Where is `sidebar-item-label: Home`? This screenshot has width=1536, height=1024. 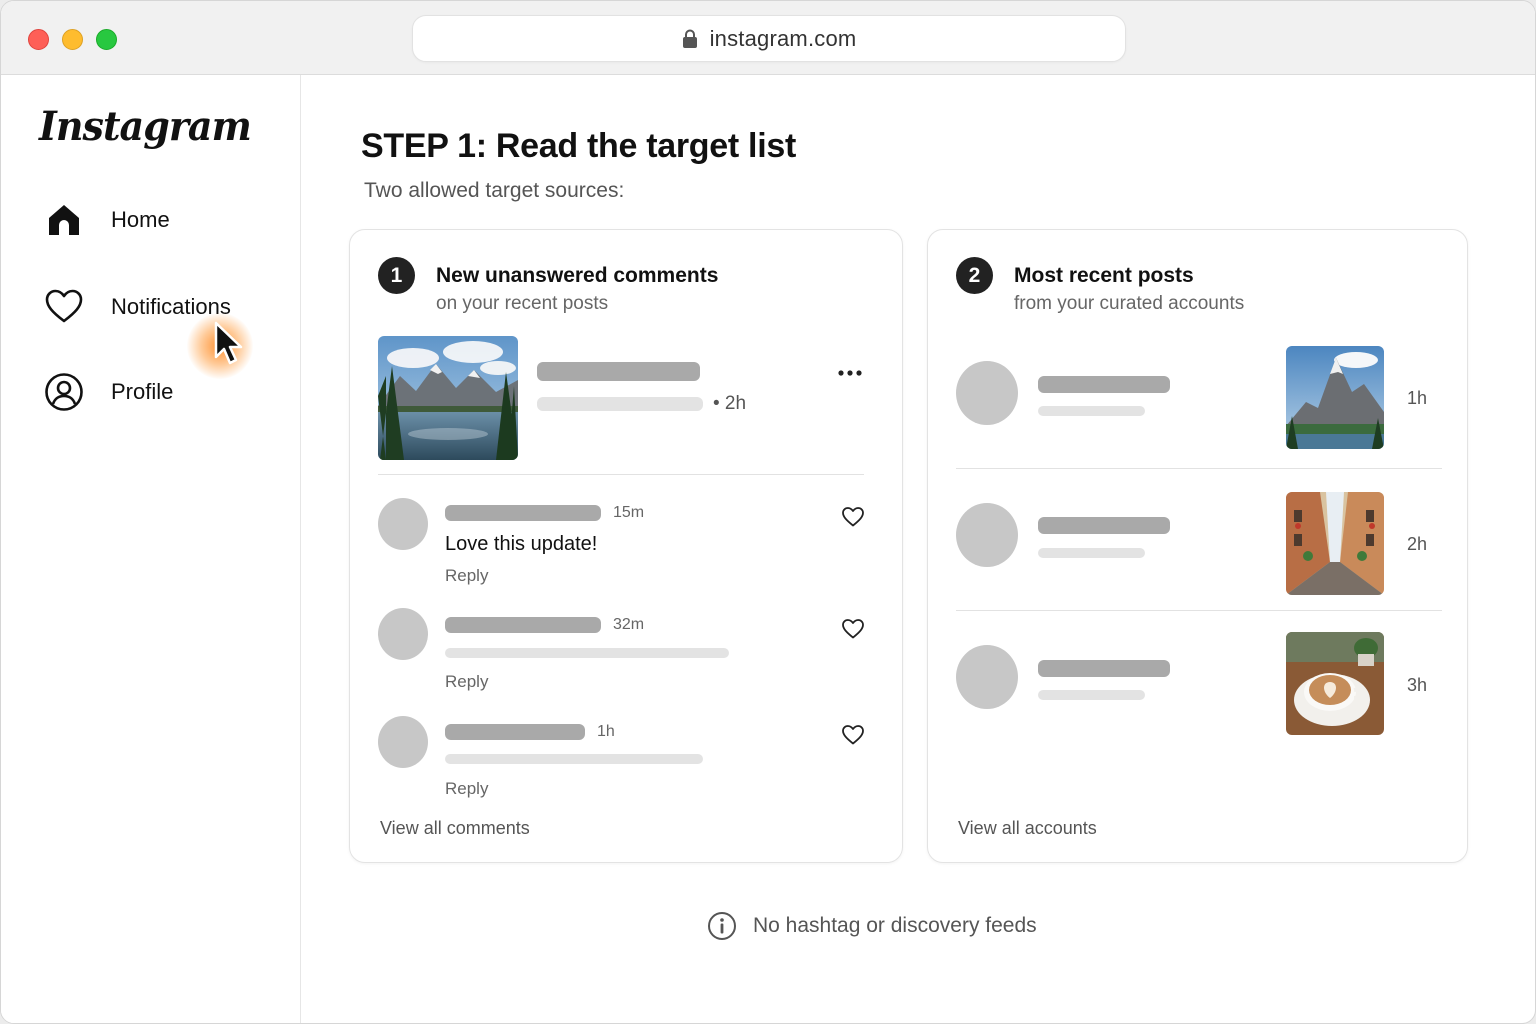 sidebar-item-label: Home is located at coordinates (140, 219).